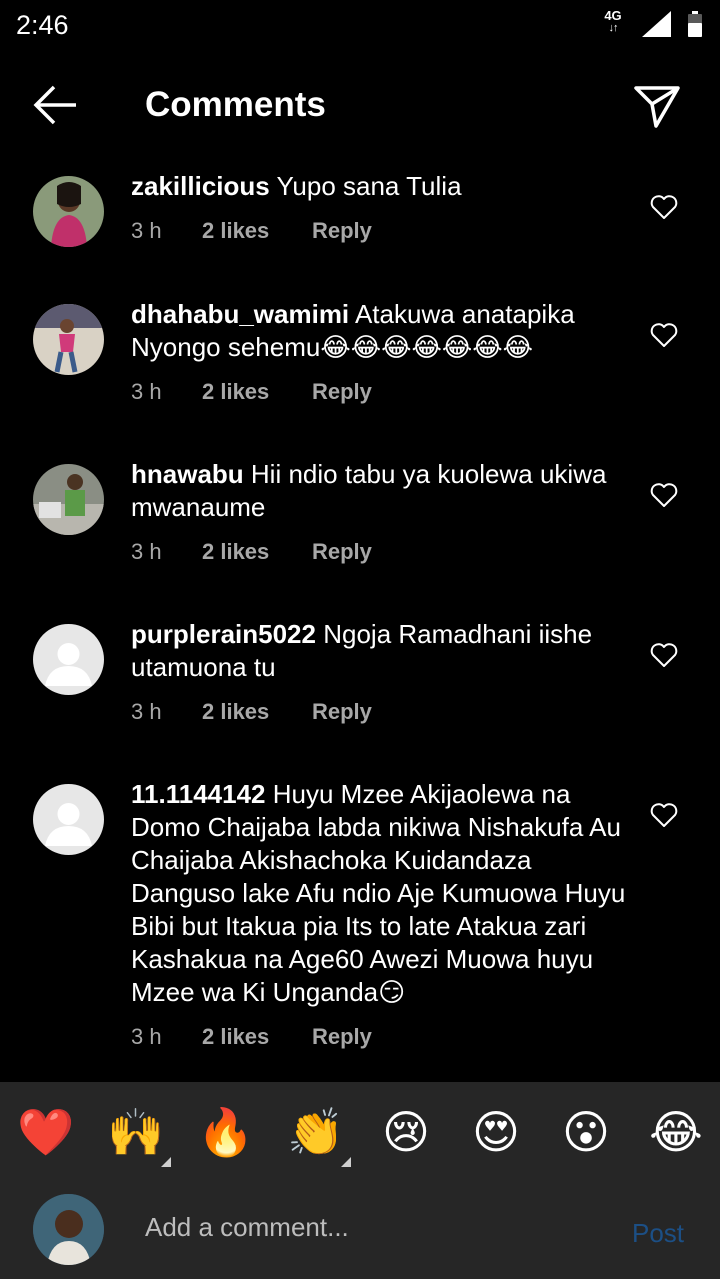 The image size is (720, 1279). I want to click on comment-composer: Post, so click(360, 1230).